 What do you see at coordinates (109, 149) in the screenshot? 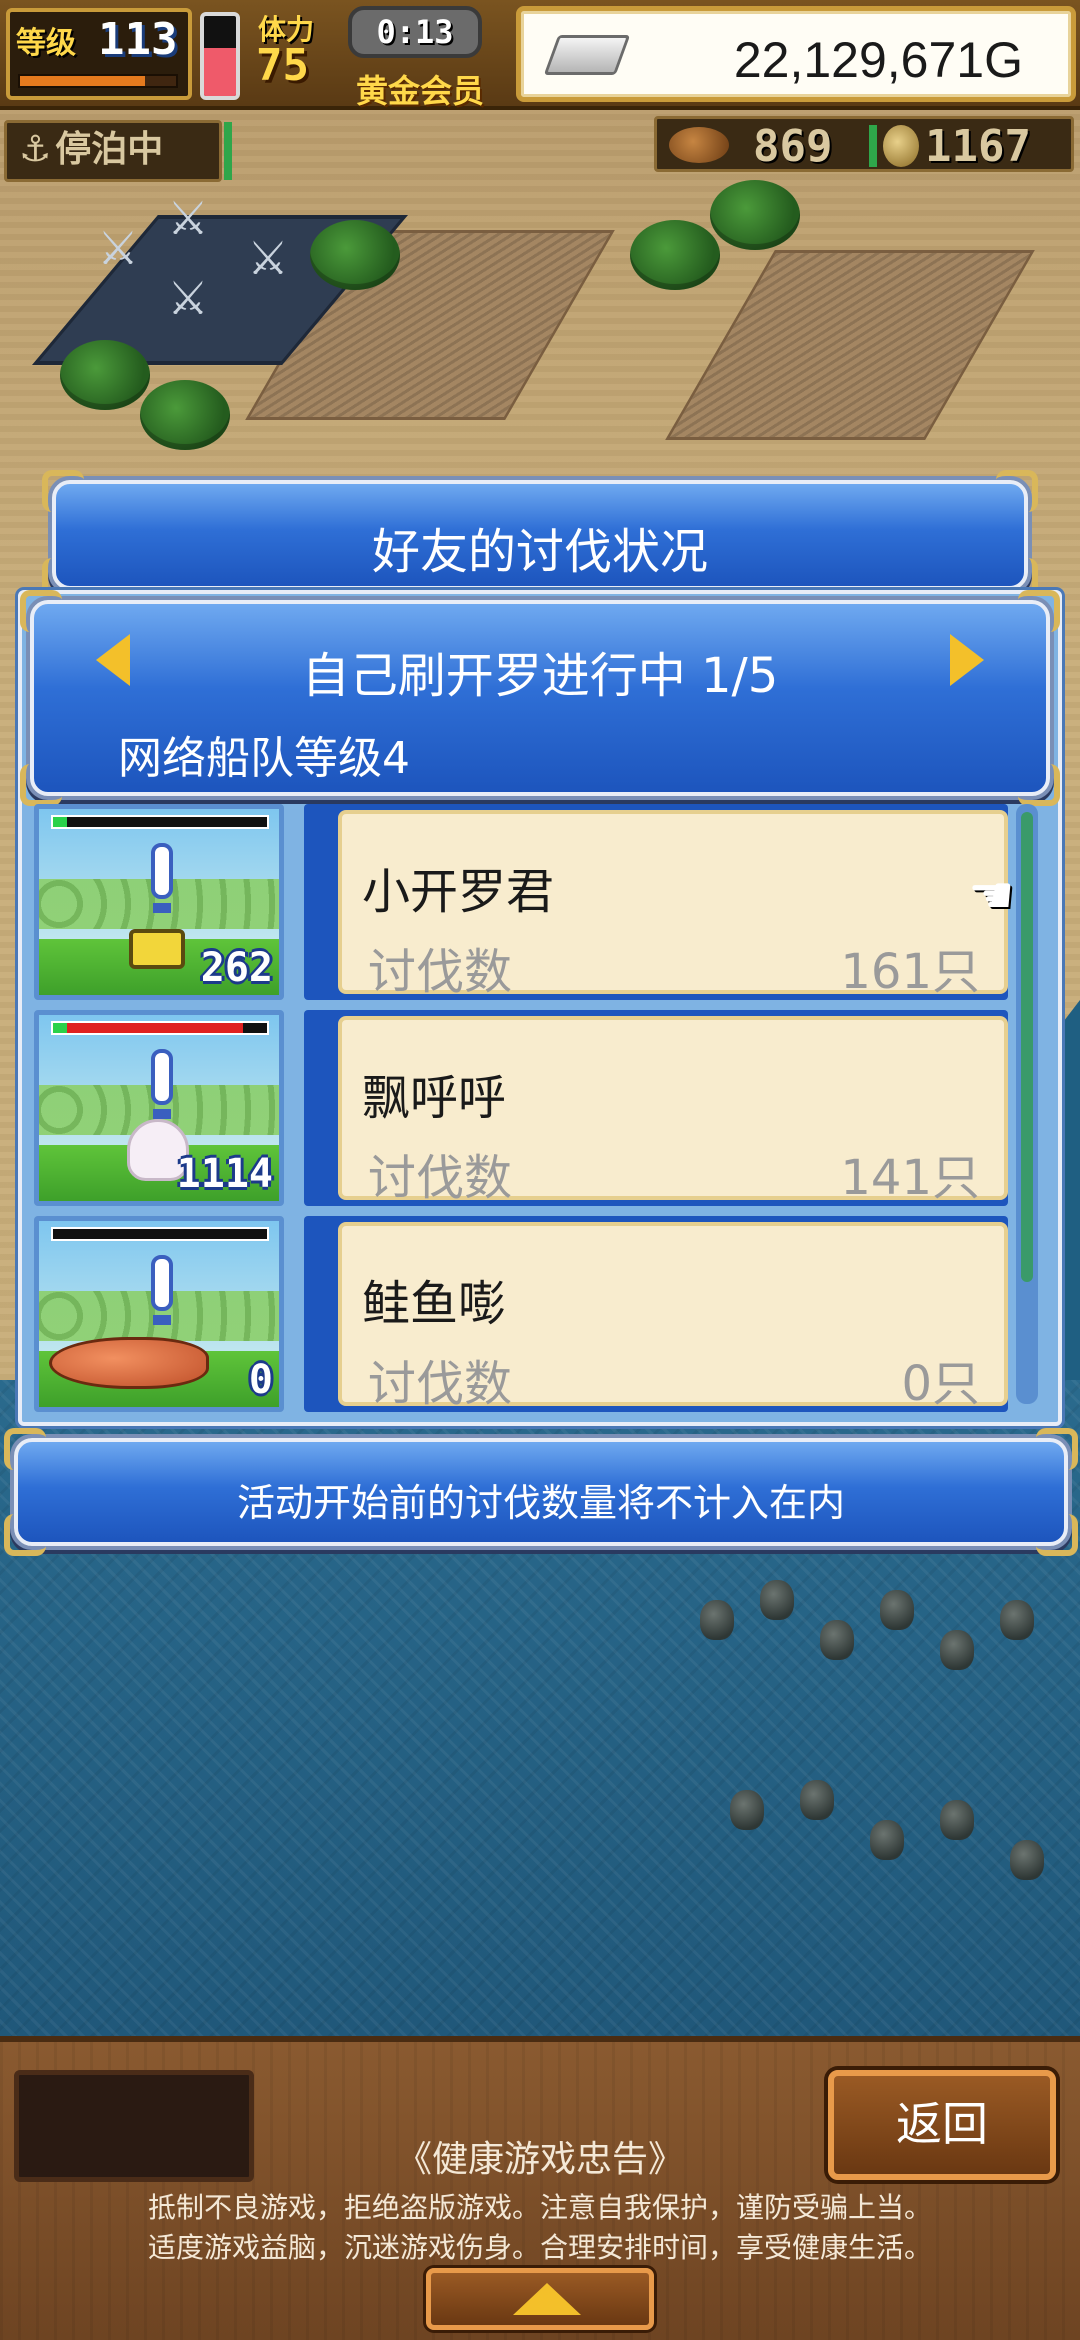
I see `moored-label: 停泊中` at bounding box center [109, 149].